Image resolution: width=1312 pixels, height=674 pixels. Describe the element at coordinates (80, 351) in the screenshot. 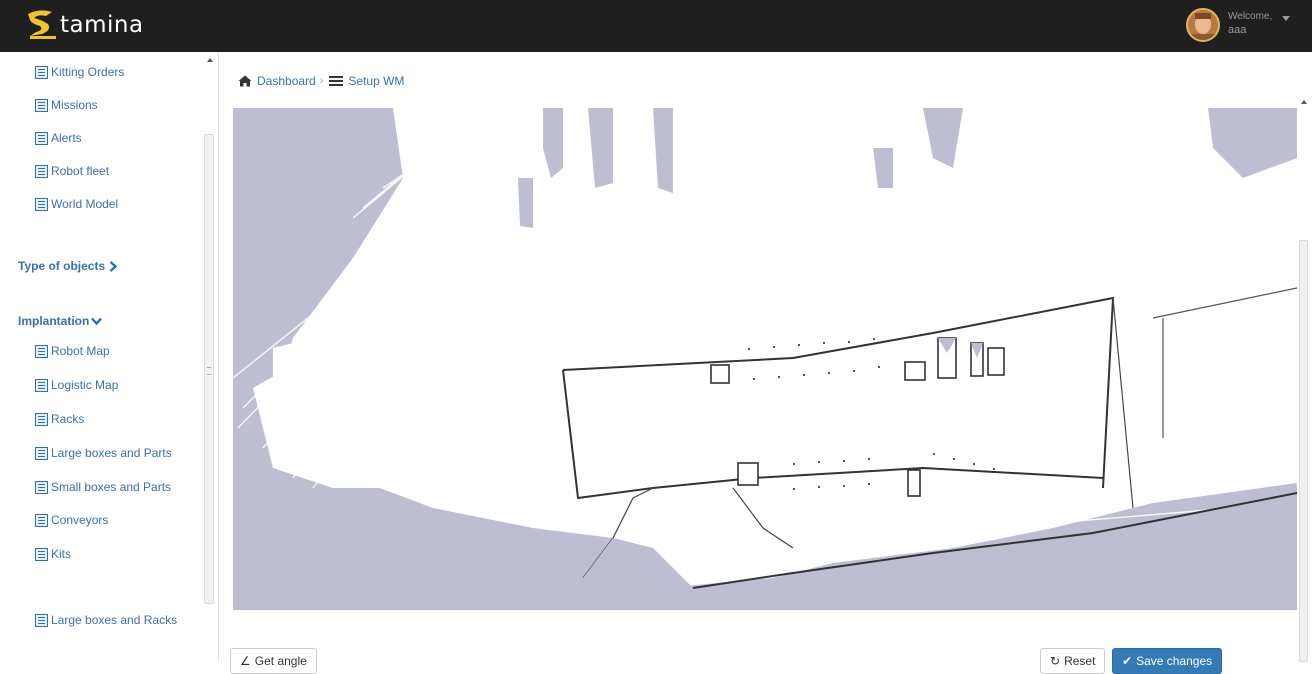

I see `sidebar-item-label: Robot Map` at that location.